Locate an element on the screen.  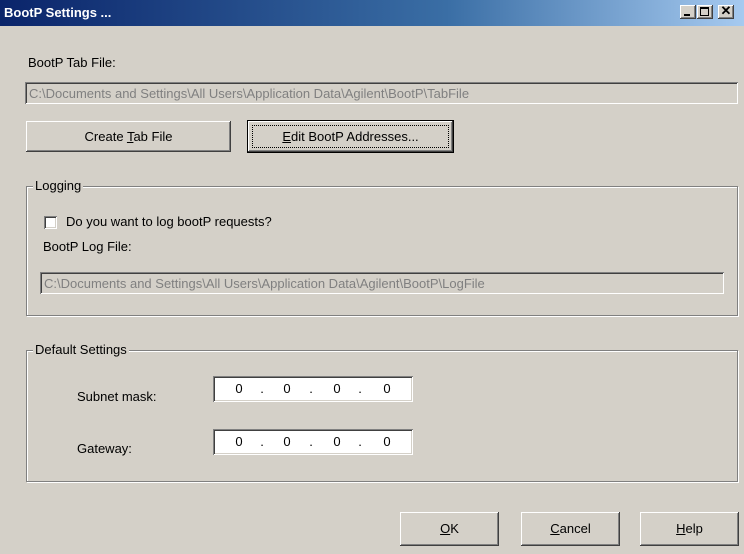
log-file-label: BootP Log File: is located at coordinates (87, 246).